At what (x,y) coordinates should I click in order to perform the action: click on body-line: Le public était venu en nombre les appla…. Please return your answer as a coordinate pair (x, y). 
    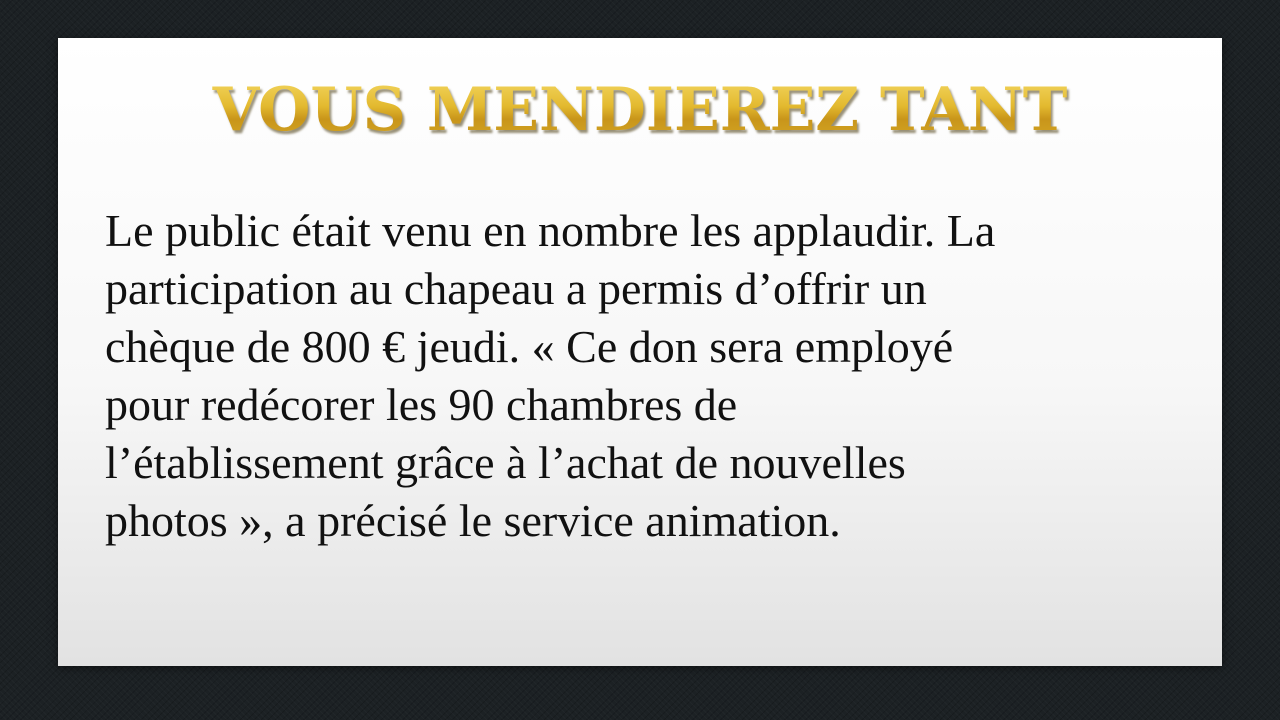
    Looking at the image, I should click on (550, 230).